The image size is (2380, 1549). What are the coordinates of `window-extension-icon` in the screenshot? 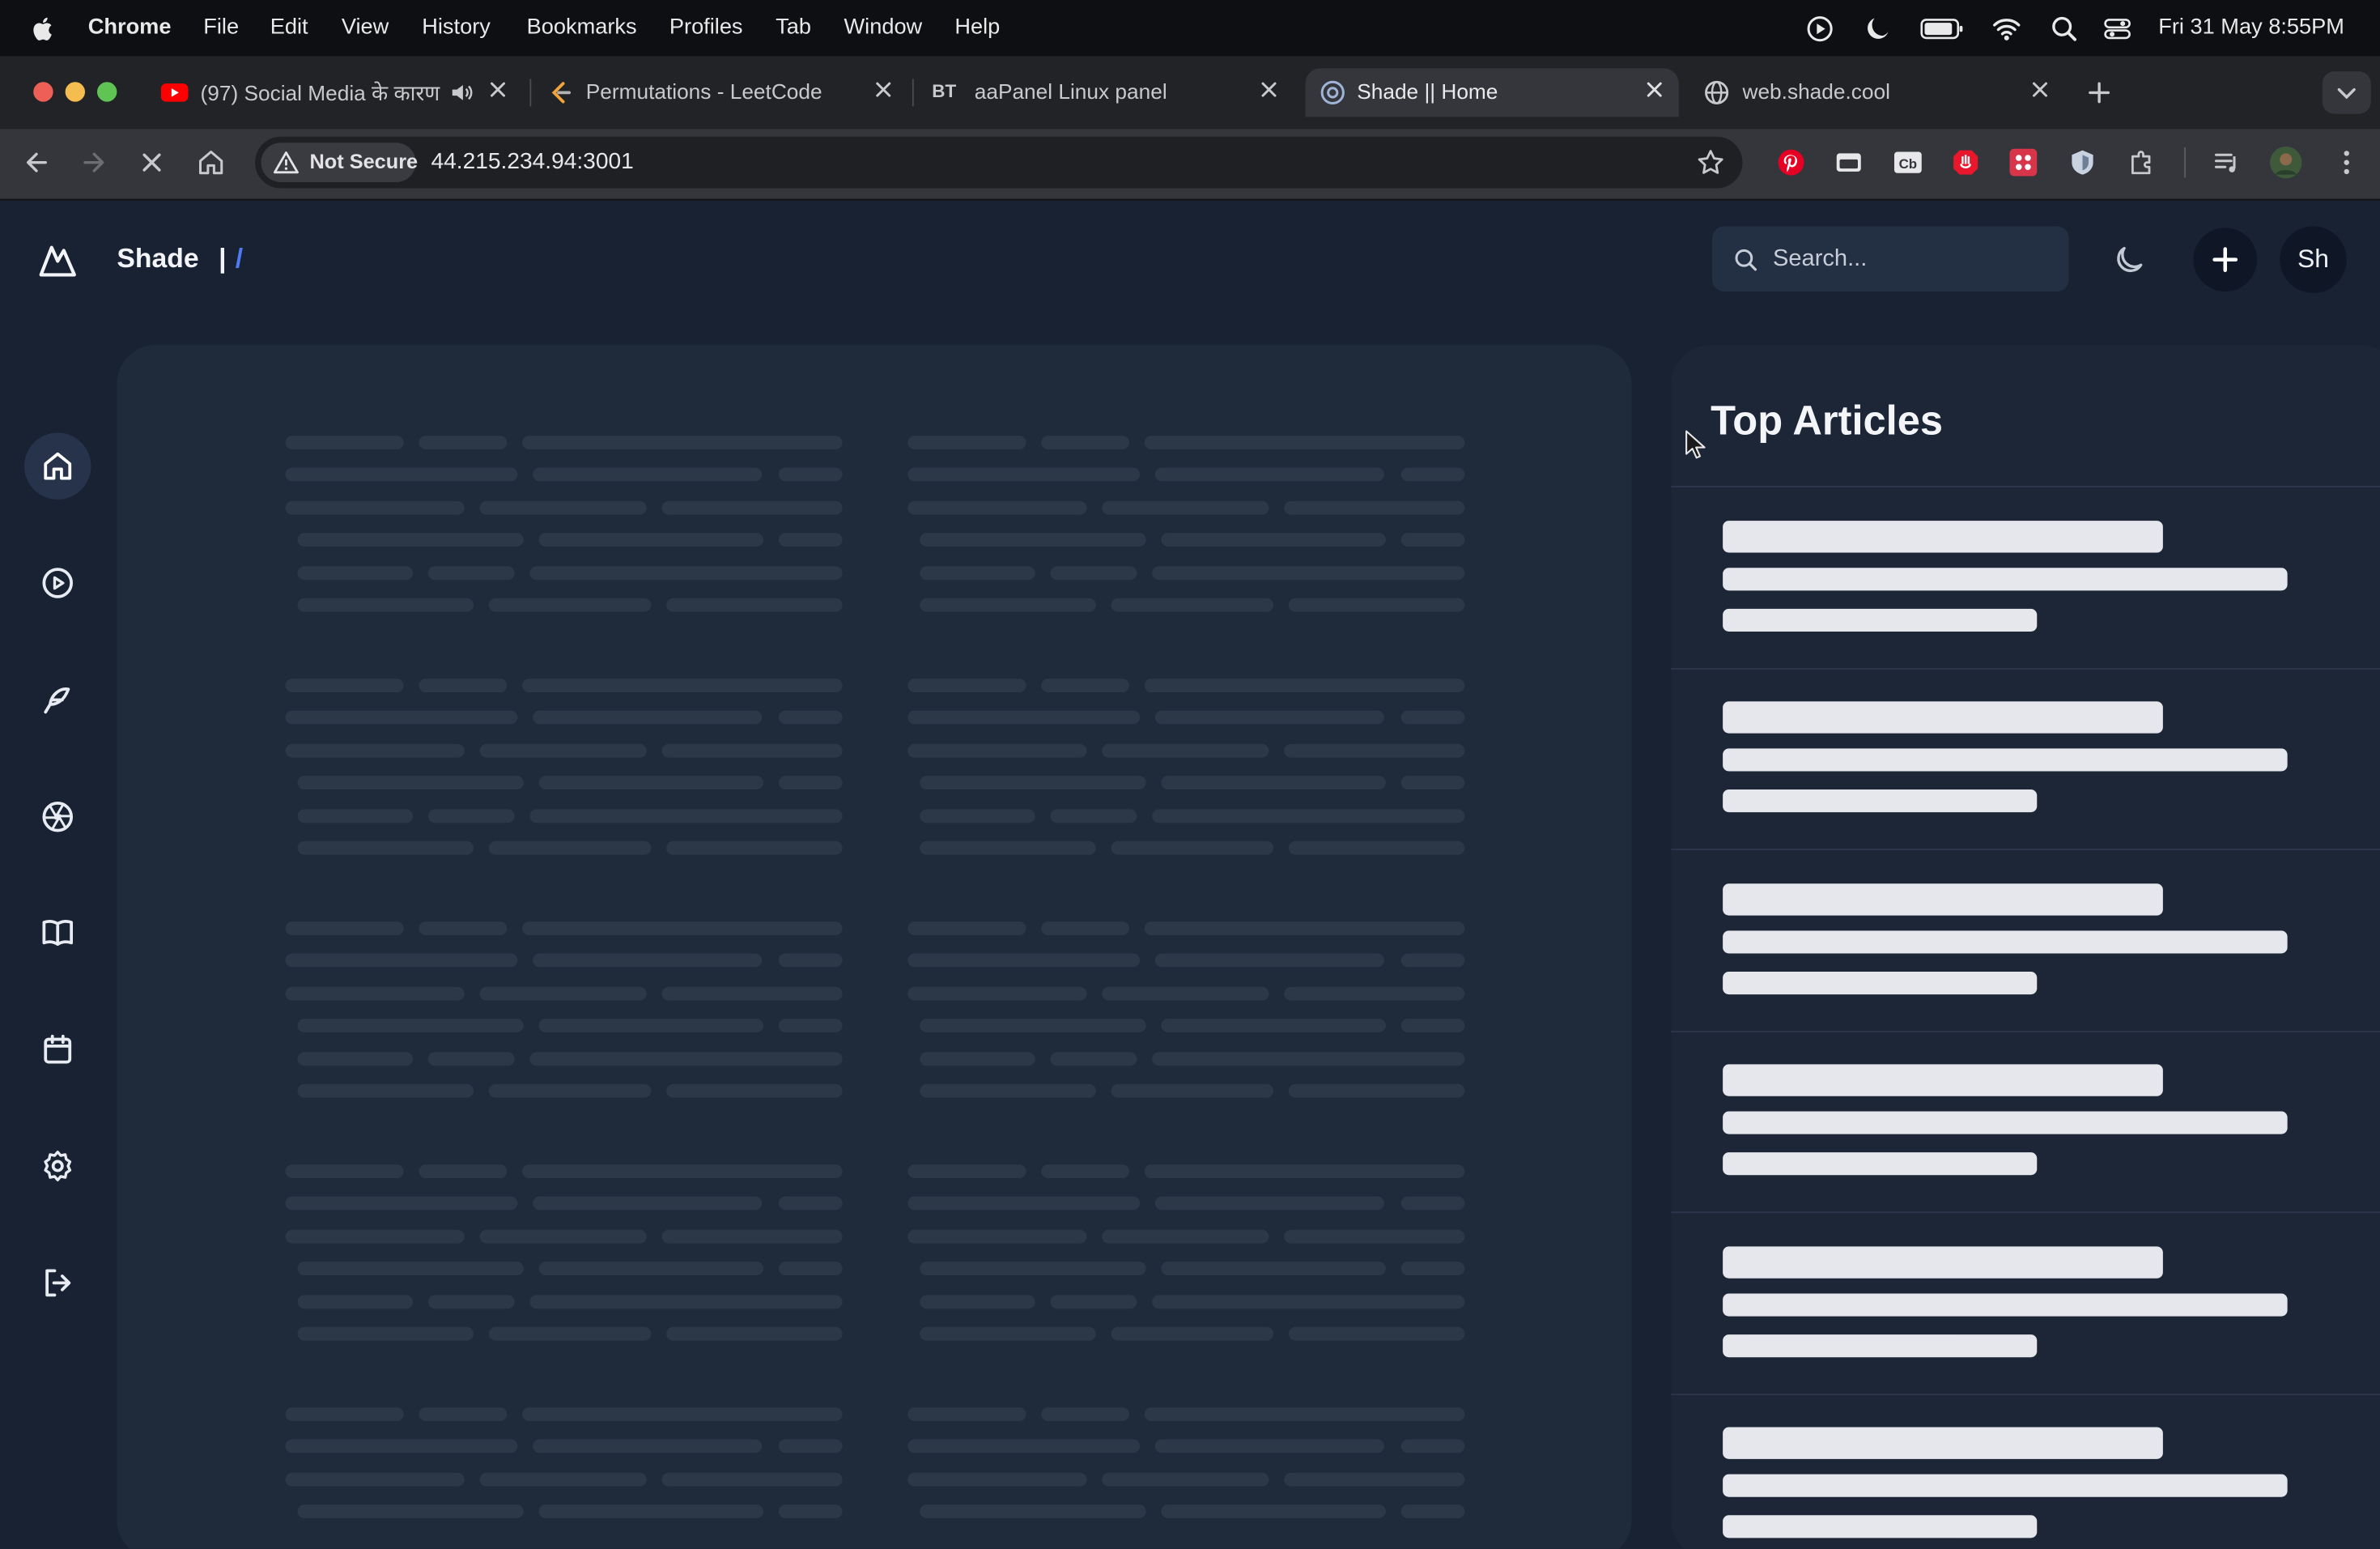 It's located at (1849, 162).